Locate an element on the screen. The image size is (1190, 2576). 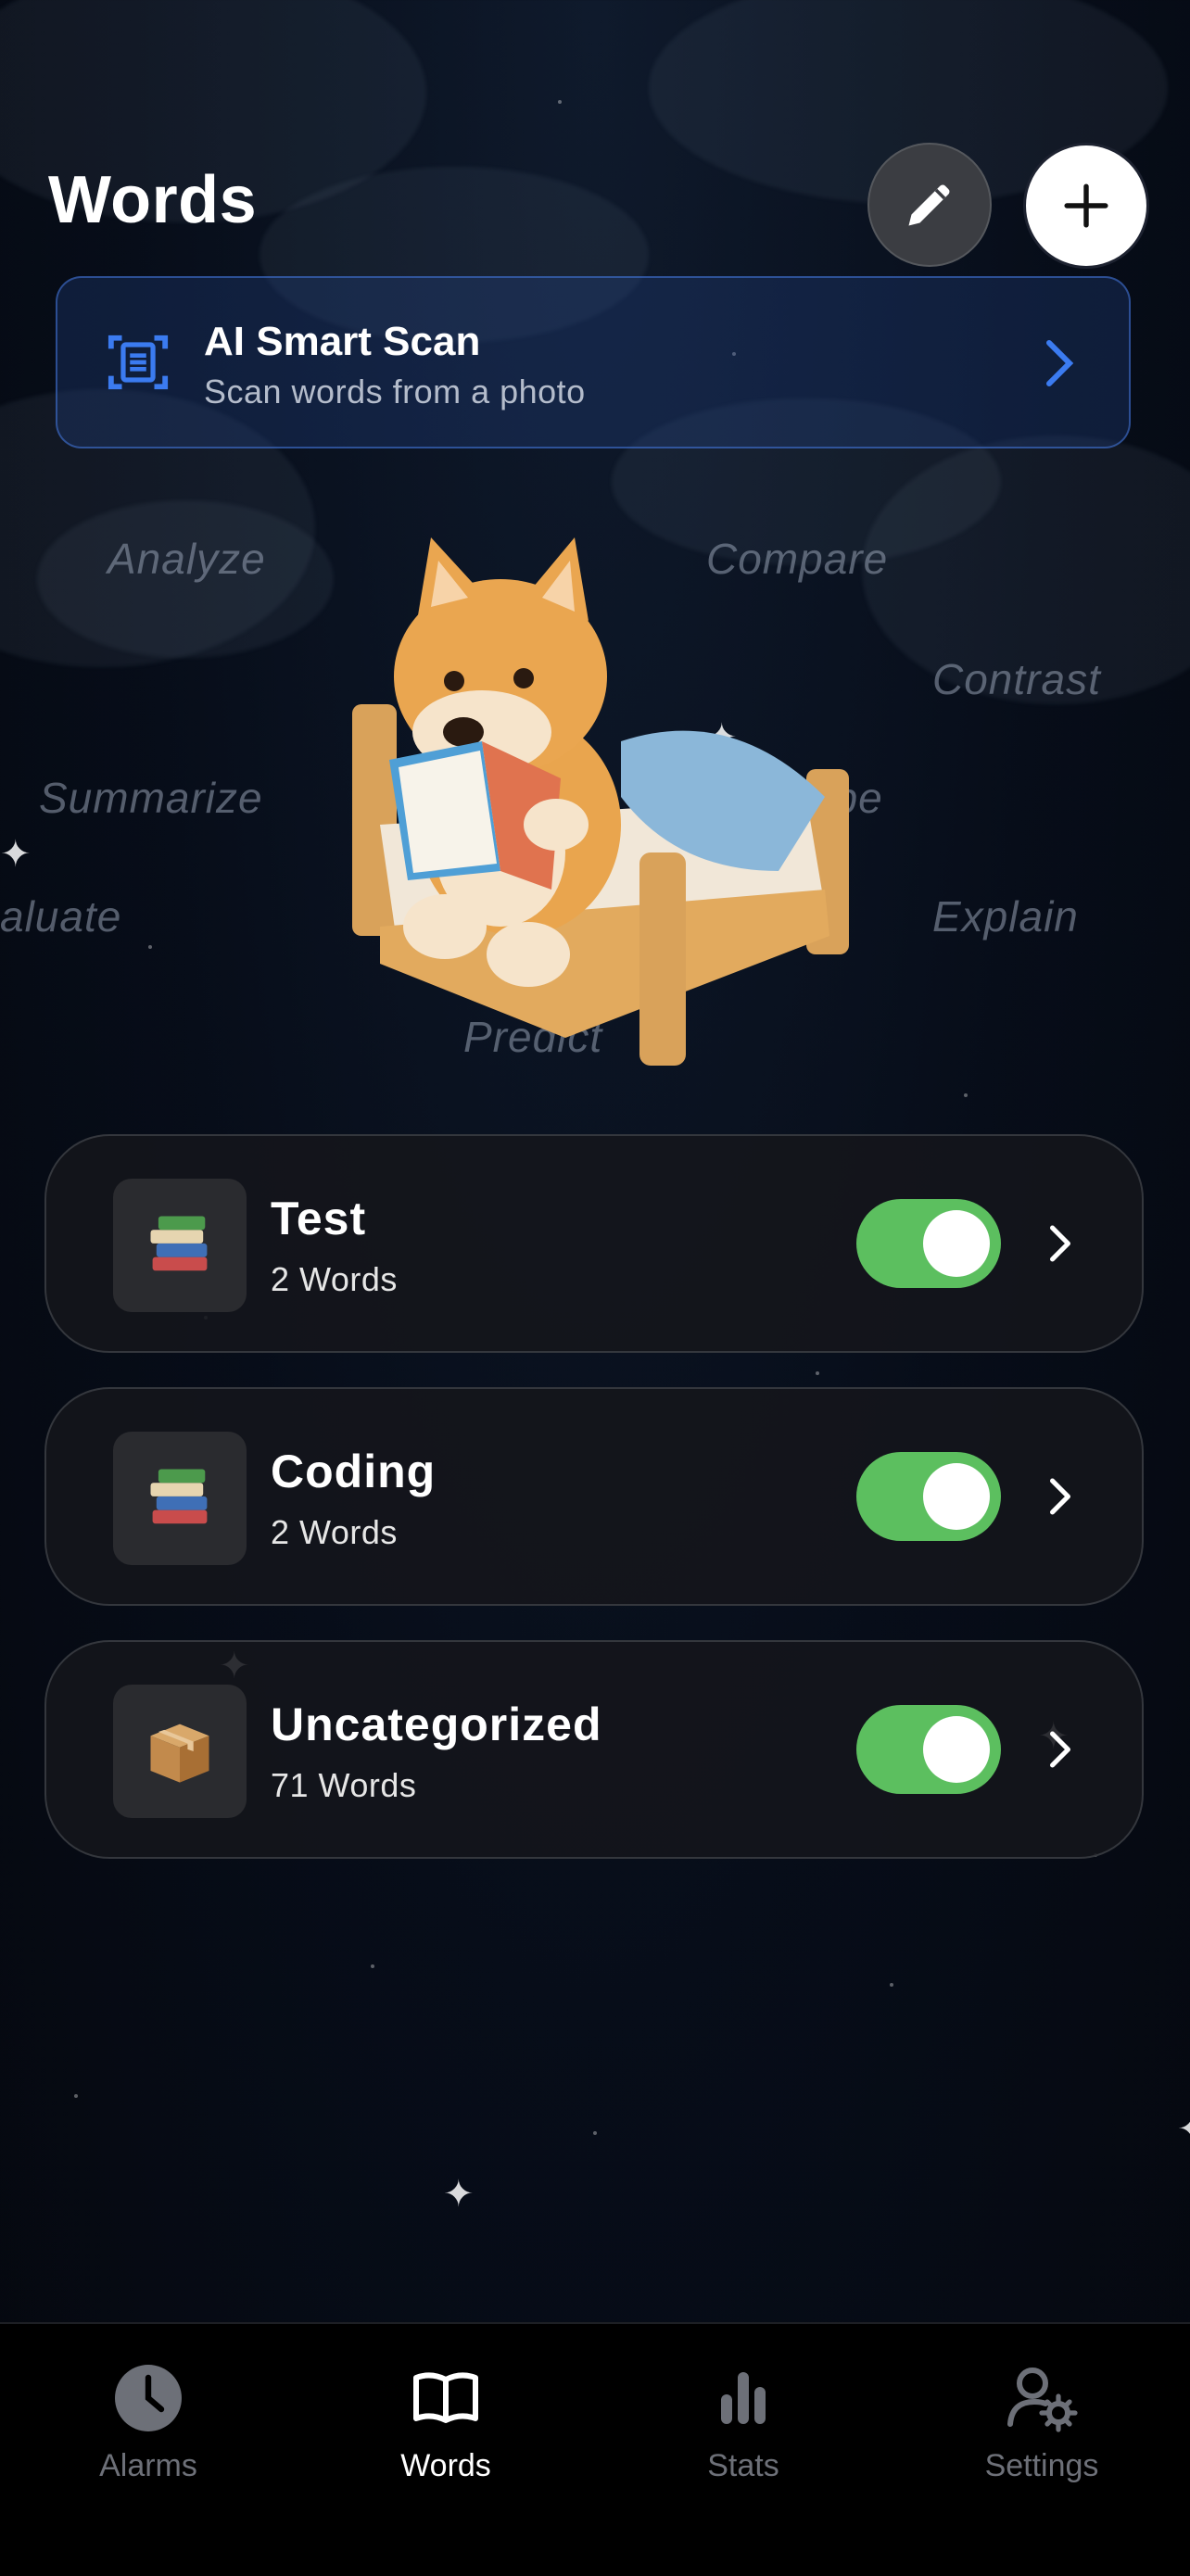
category-name: Coding is located at coordinates (354, 1472).